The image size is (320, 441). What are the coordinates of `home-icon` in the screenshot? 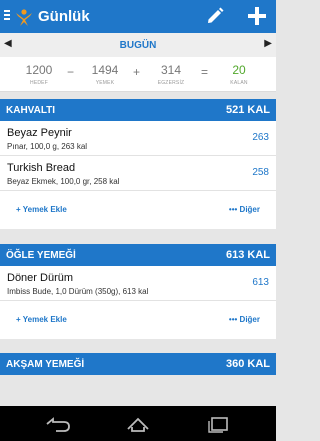 It's located at (138, 424).